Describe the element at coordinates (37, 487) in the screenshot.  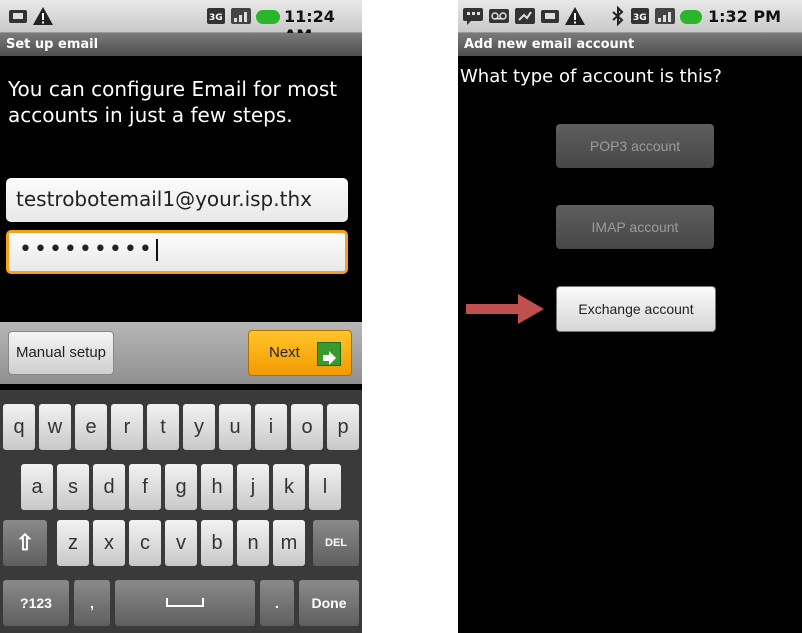
I see `key-a: a` at that location.